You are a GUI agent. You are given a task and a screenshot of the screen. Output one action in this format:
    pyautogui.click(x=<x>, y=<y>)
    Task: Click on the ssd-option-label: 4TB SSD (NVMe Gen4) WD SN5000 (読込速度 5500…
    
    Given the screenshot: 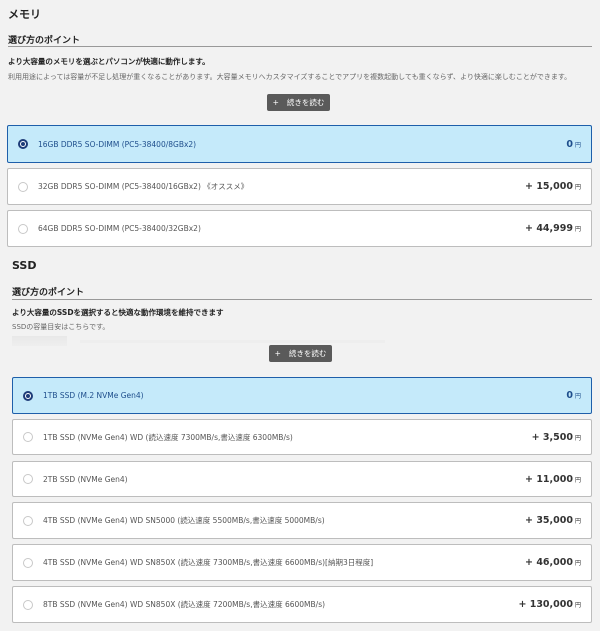 What is the action you would take?
    pyautogui.click(x=184, y=520)
    